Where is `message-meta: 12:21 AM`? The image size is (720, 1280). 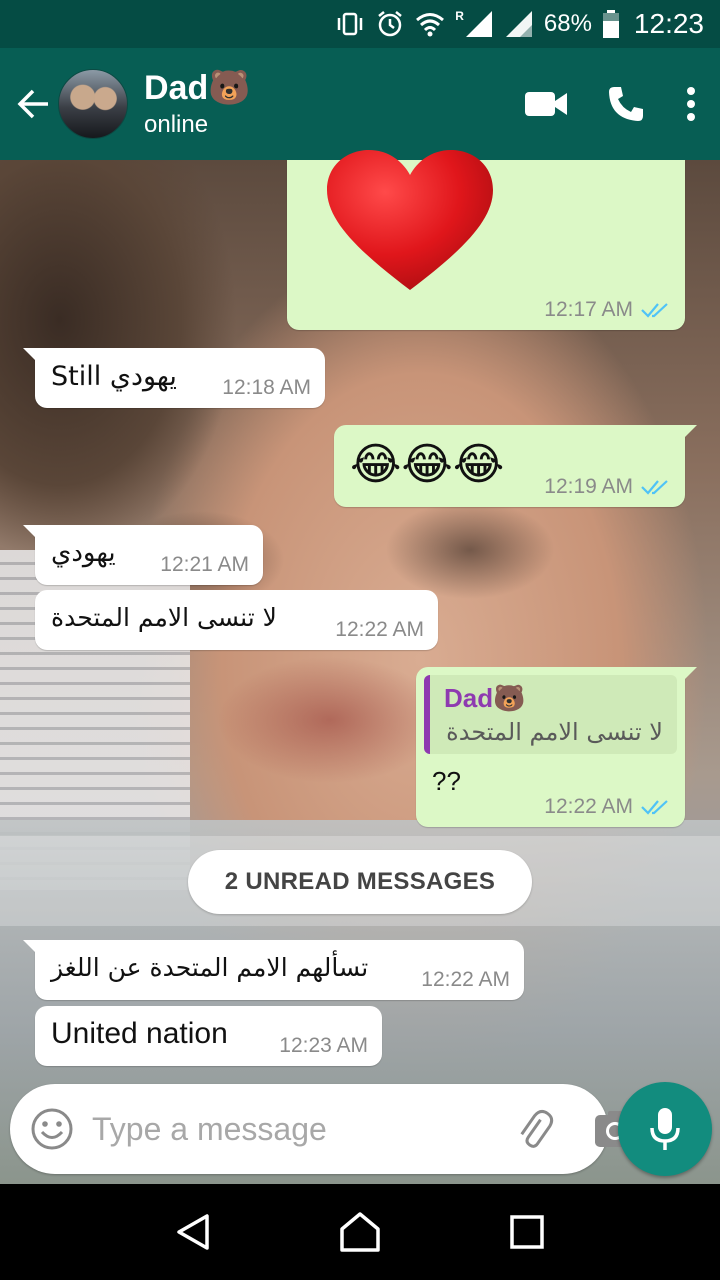 message-meta: 12:21 AM is located at coordinates (204, 565).